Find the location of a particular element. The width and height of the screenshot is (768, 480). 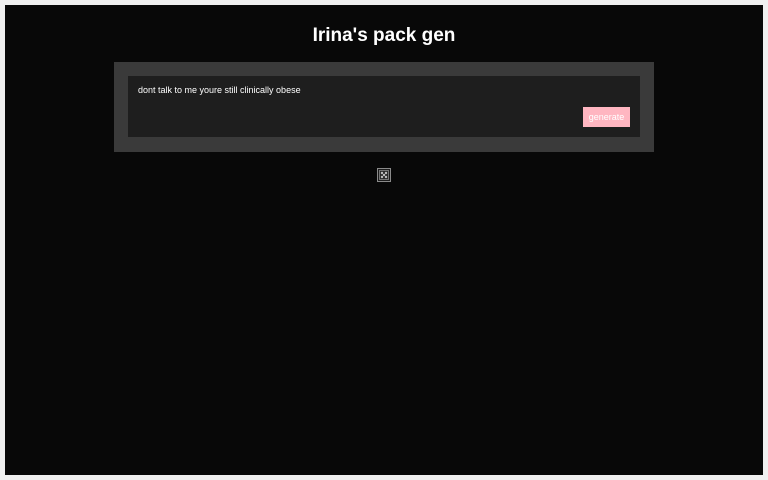

dice-icon is located at coordinates (384, 175).